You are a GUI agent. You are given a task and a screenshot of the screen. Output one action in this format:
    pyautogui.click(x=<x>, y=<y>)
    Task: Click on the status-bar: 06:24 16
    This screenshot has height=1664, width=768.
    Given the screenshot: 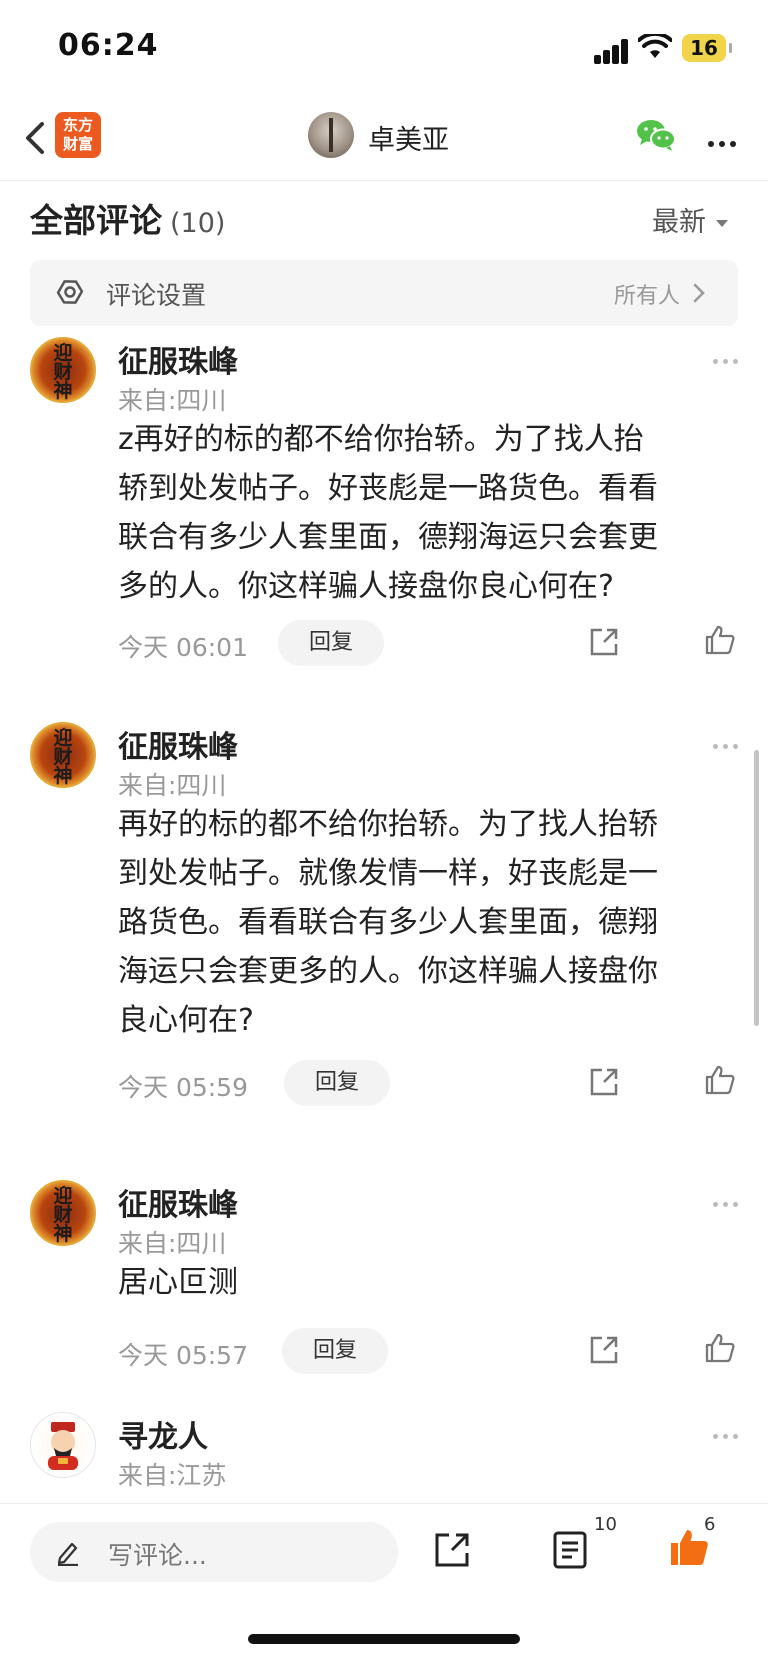 What is the action you would take?
    pyautogui.click(x=384, y=50)
    